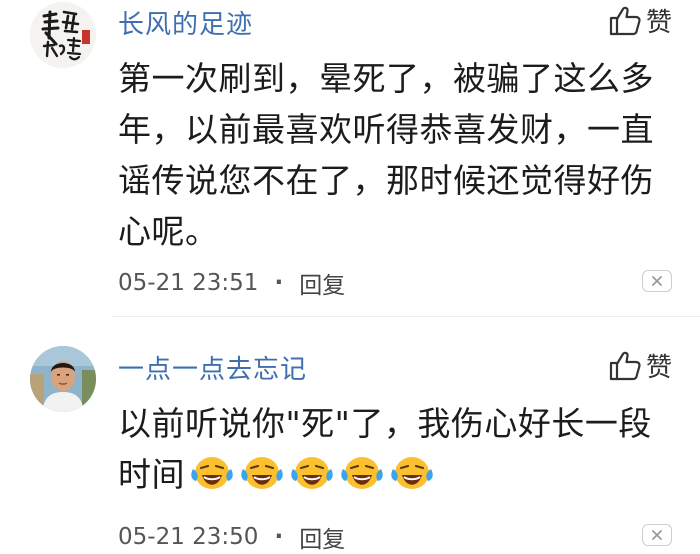  I want to click on avatar-photo-image, so click(63, 379).